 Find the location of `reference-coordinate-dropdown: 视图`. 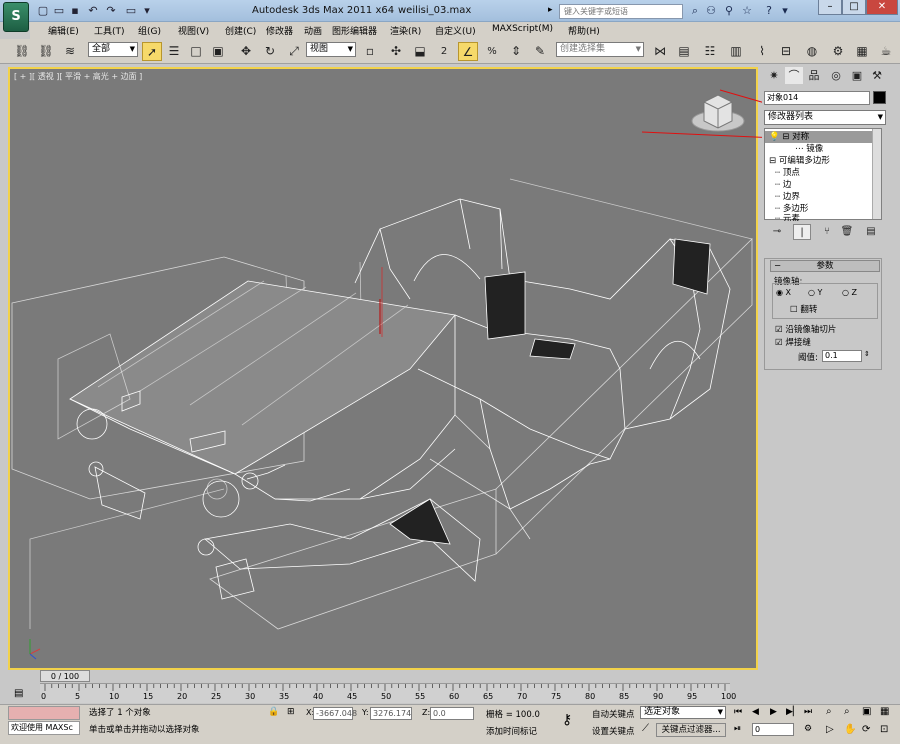

reference-coordinate-dropdown: 视图 is located at coordinates (331, 49).